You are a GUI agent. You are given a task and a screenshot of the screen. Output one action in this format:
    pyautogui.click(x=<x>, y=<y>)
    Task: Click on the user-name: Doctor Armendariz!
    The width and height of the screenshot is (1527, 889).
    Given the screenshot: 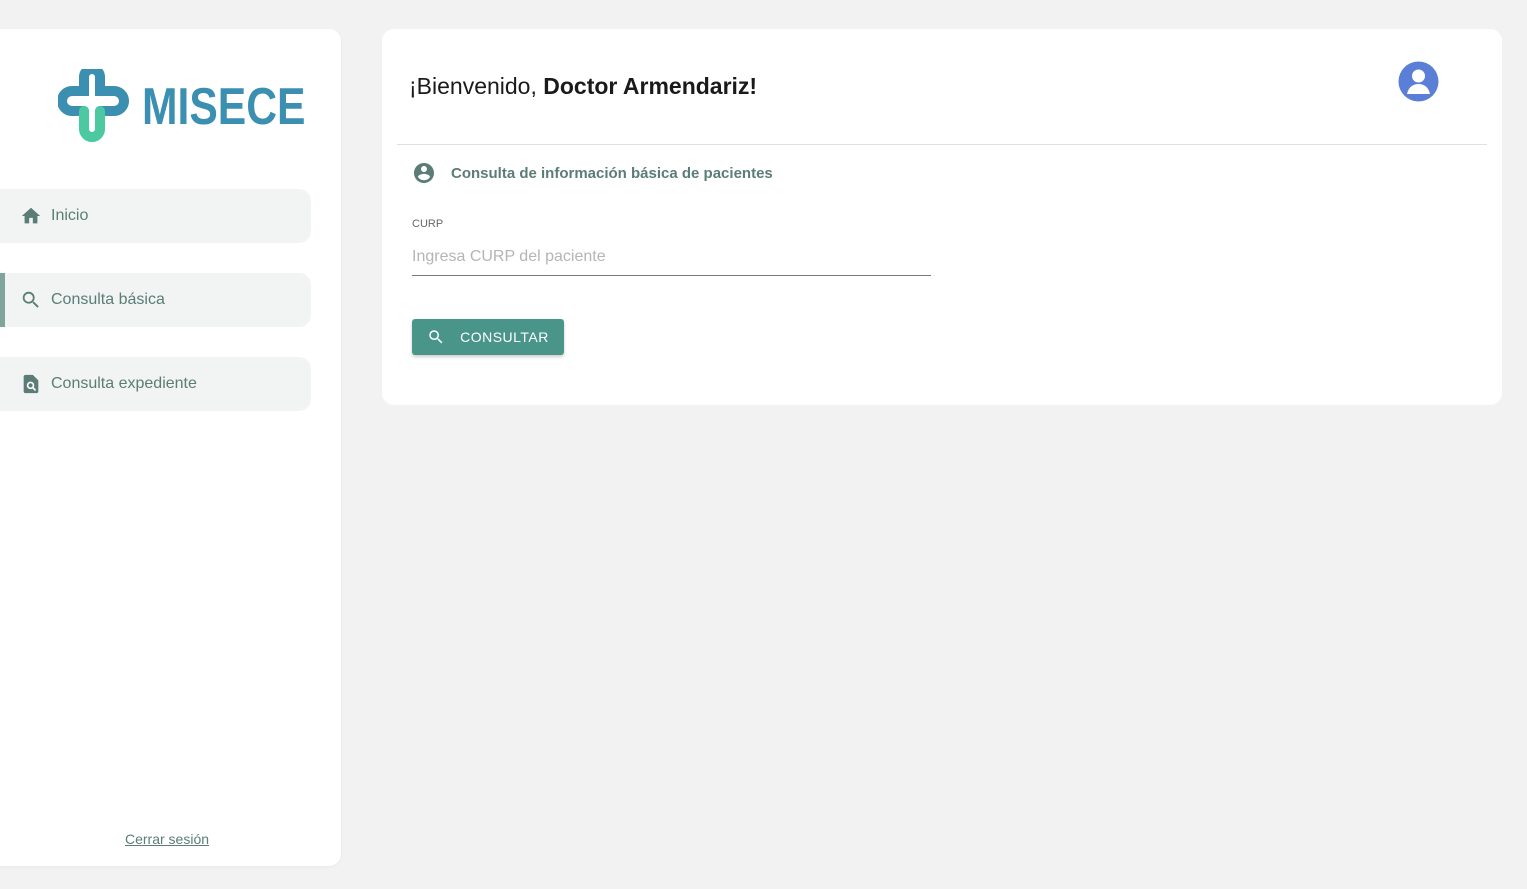 What is the action you would take?
    pyautogui.click(x=650, y=86)
    